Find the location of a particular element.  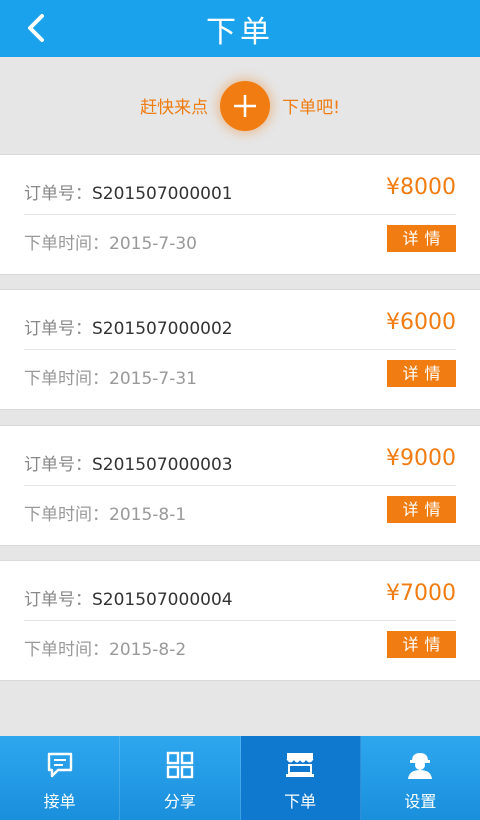

tab-label: 接单 is located at coordinates (59, 801).